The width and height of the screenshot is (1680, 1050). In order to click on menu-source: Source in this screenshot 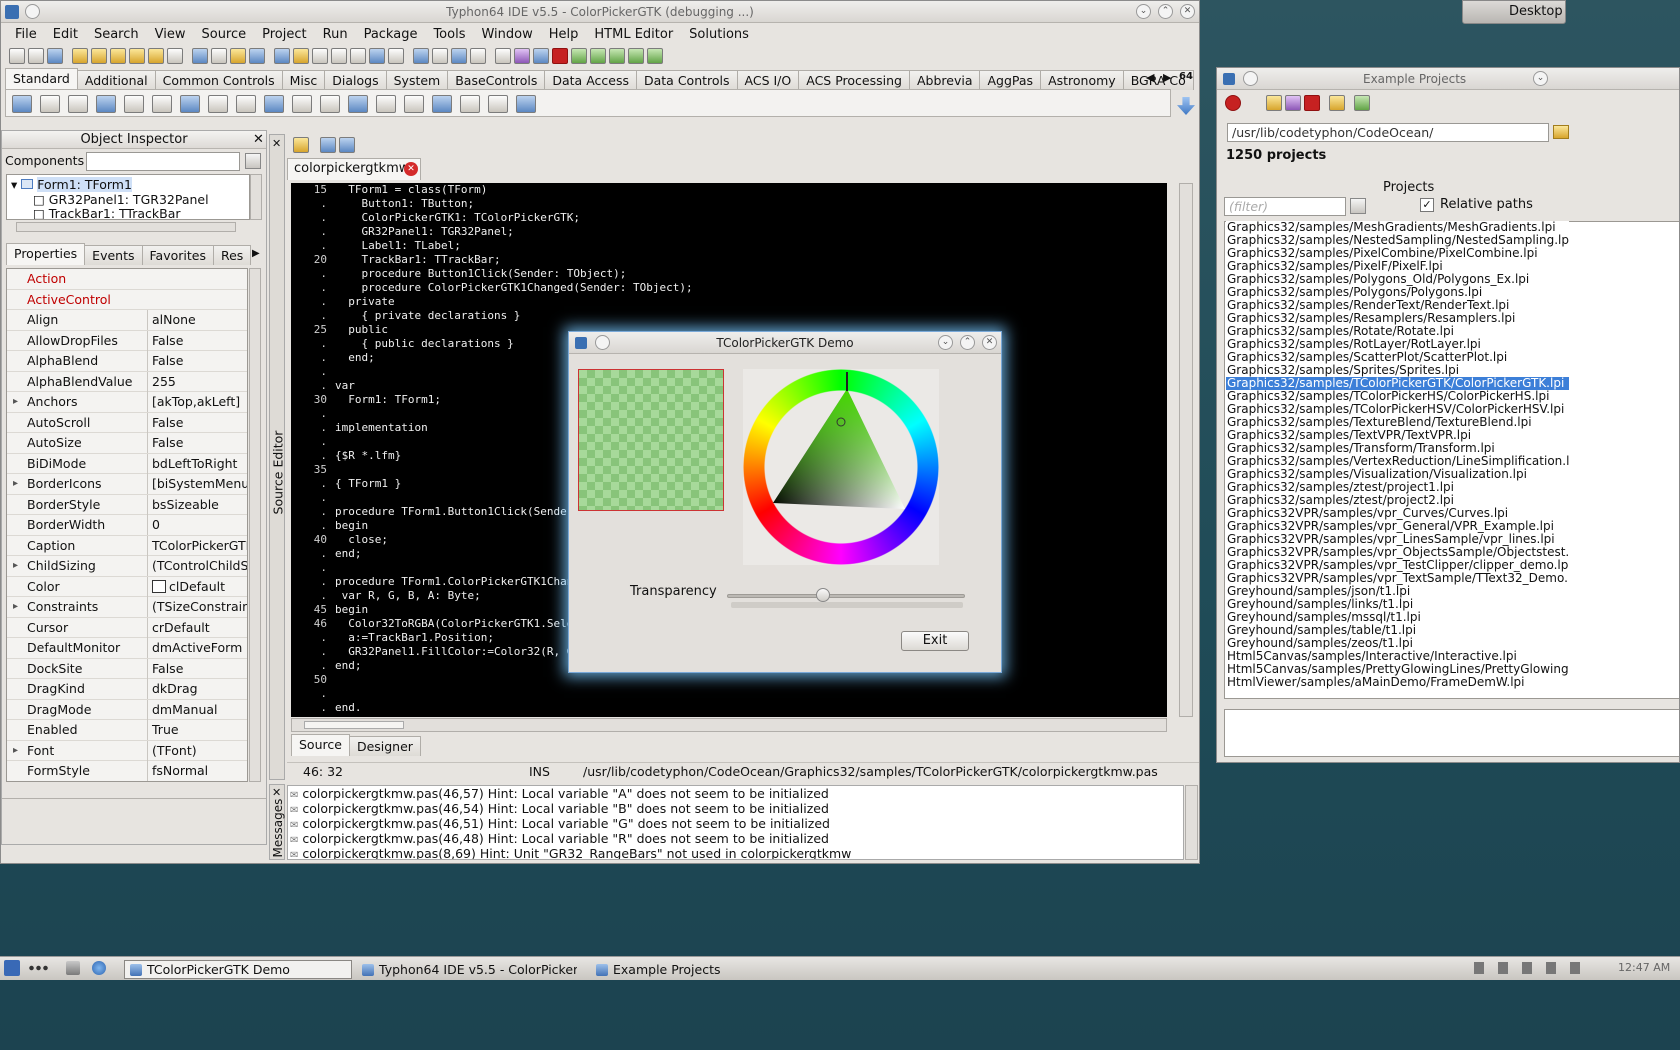, I will do `click(223, 34)`.